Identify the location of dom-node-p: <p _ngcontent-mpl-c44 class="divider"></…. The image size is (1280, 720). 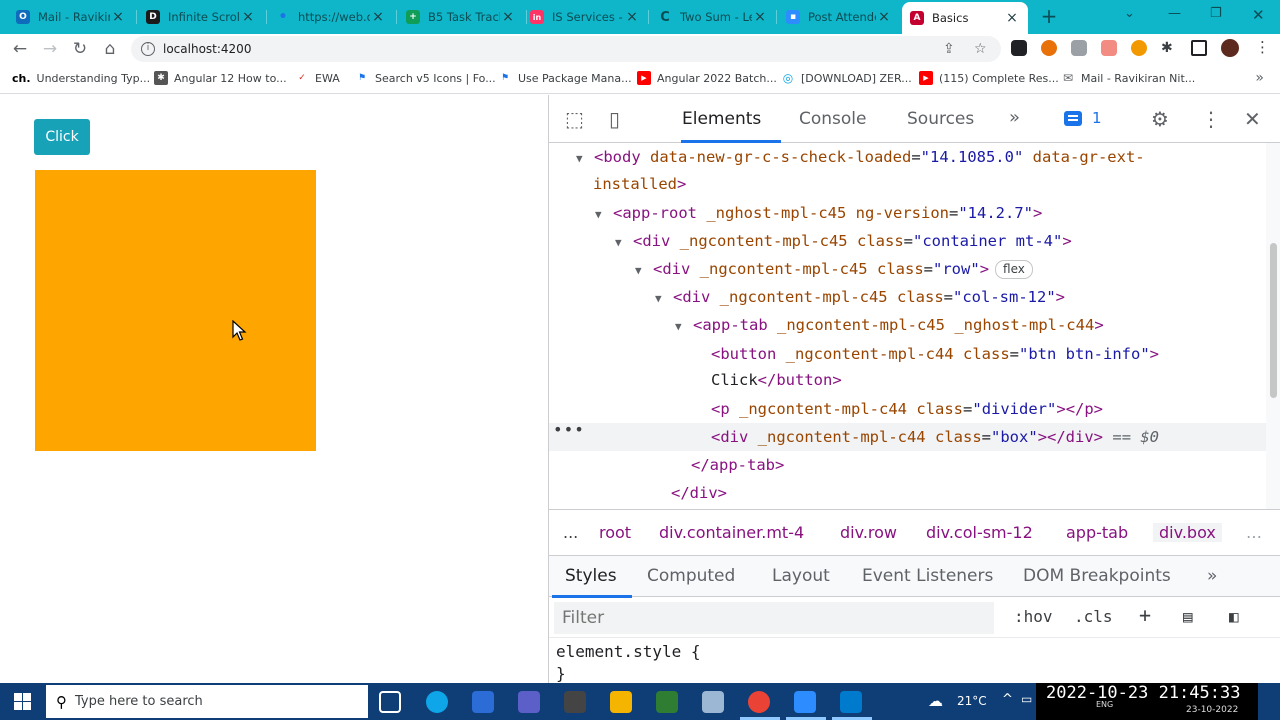
(908, 409).